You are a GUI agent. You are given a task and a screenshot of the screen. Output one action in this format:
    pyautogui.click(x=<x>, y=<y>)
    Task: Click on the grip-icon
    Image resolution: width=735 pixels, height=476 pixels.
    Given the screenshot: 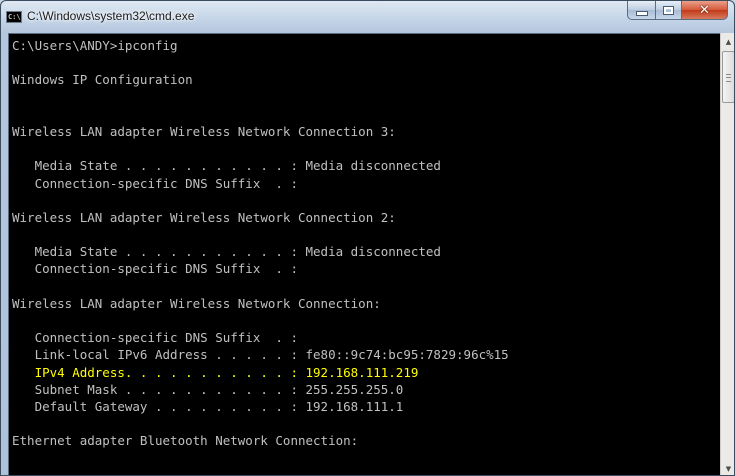 What is the action you would take?
    pyautogui.click(x=728, y=78)
    